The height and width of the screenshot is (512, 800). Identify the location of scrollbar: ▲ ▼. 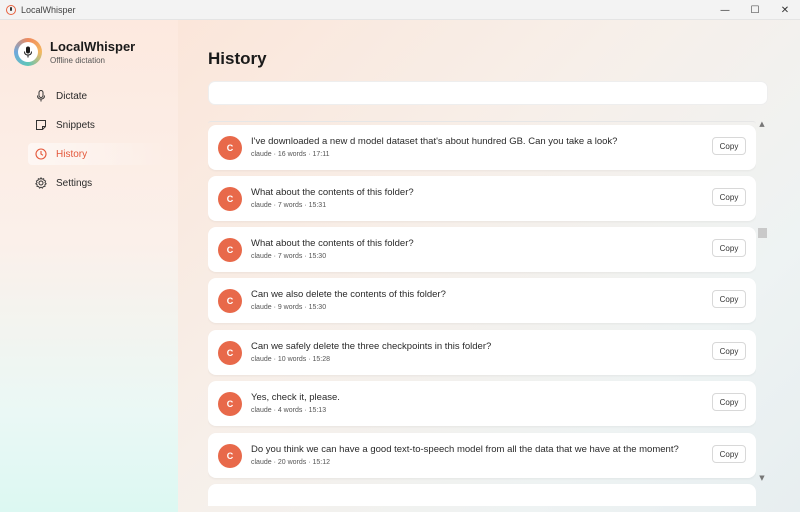
(762, 303).